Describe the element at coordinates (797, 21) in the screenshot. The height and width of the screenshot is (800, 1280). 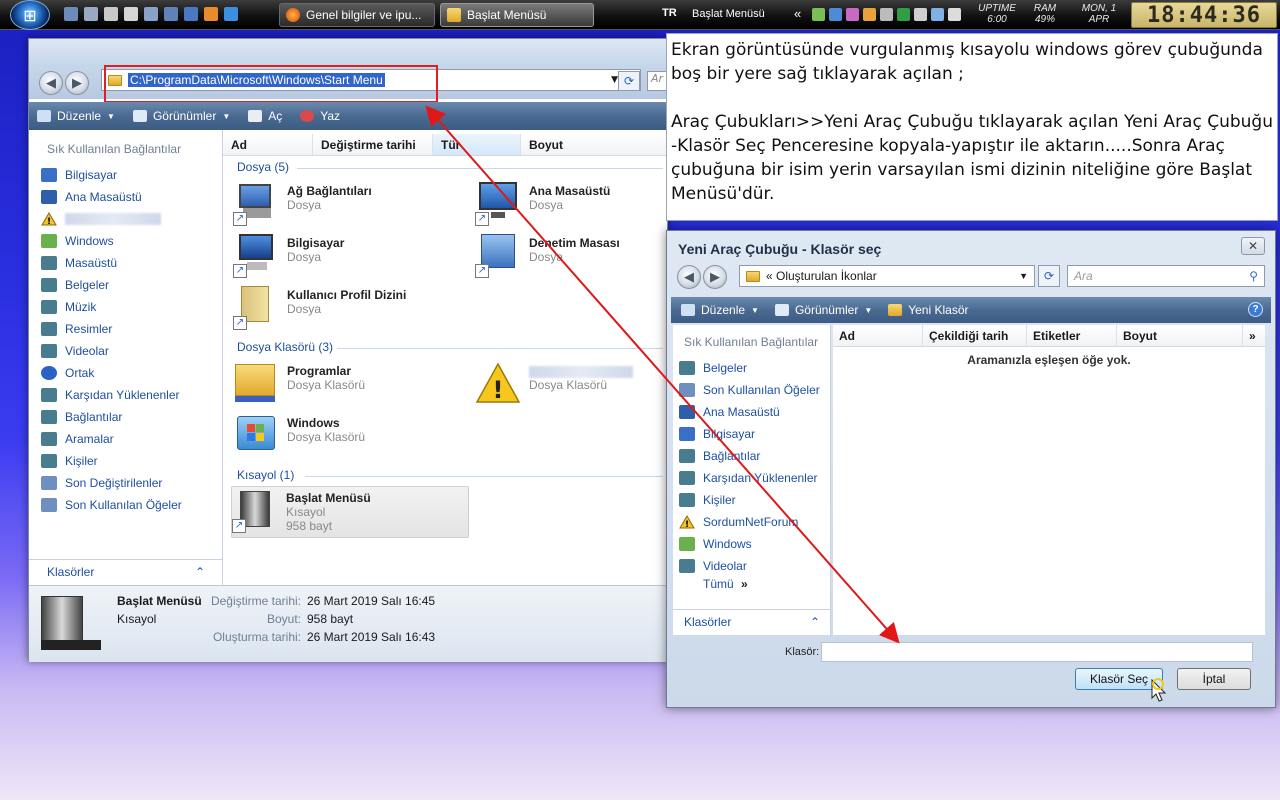
I see `toolbar-chevron-icon: «` at that location.